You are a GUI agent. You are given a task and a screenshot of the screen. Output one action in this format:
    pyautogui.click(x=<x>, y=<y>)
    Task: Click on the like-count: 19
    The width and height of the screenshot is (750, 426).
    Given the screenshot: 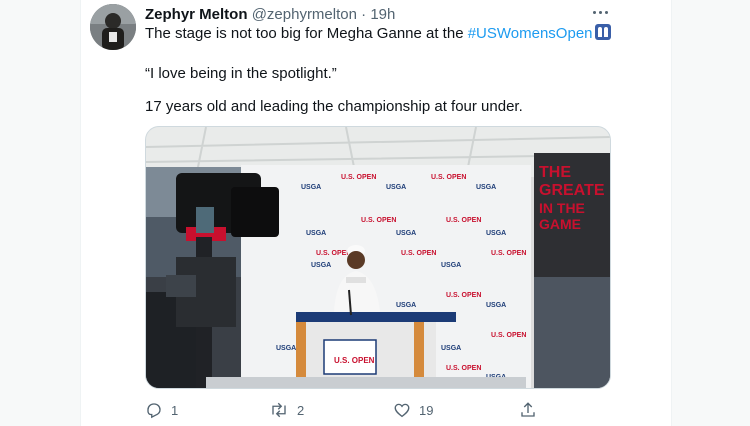 What is the action you would take?
    pyautogui.click(x=426, y=410)
    